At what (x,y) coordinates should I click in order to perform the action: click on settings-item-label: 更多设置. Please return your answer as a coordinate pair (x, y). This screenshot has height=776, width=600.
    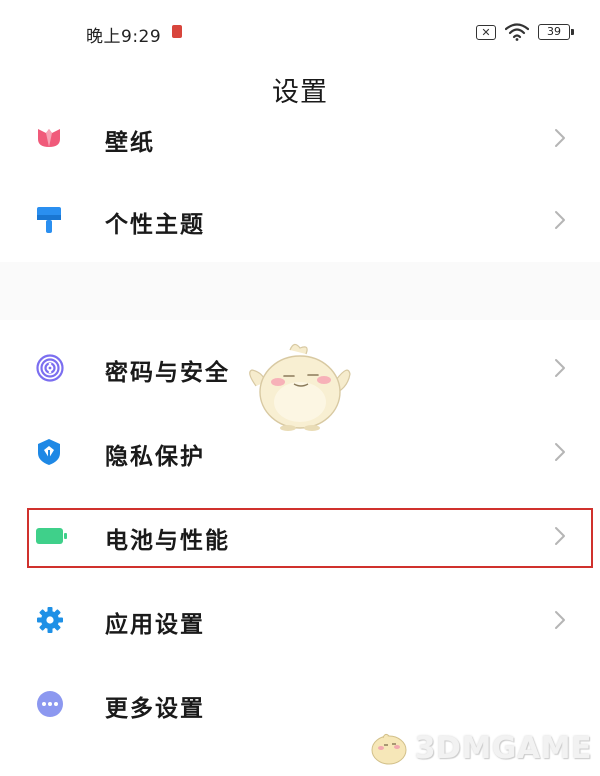
    Looking at the image, I should click on (155, 709).